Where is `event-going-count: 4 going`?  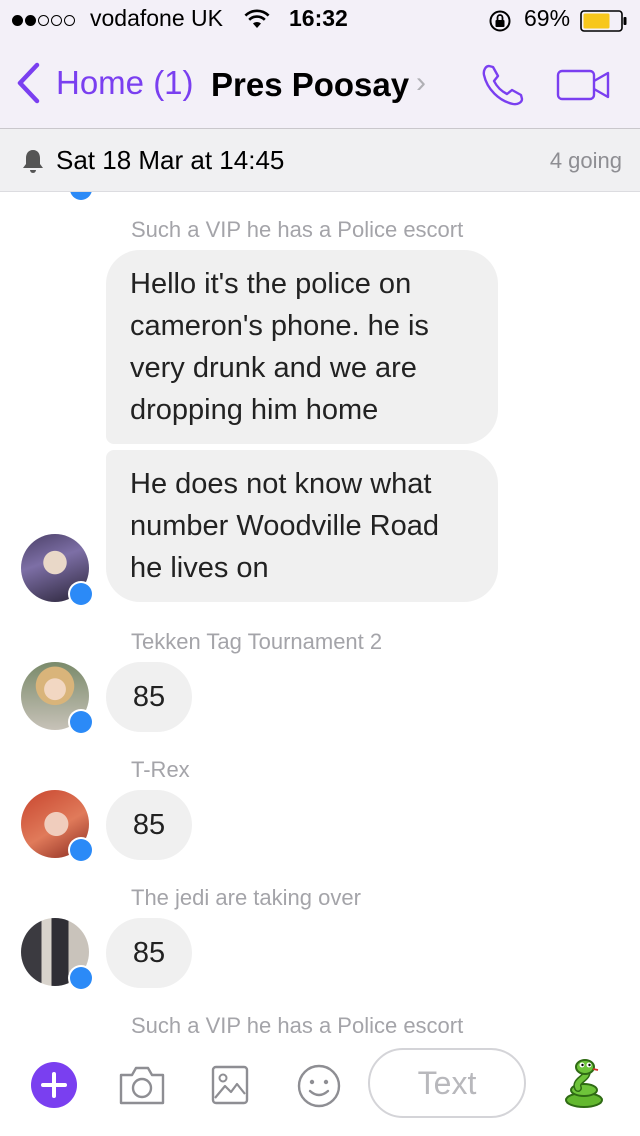 event-going-count: 4 going is located at coordinates (585, 160).